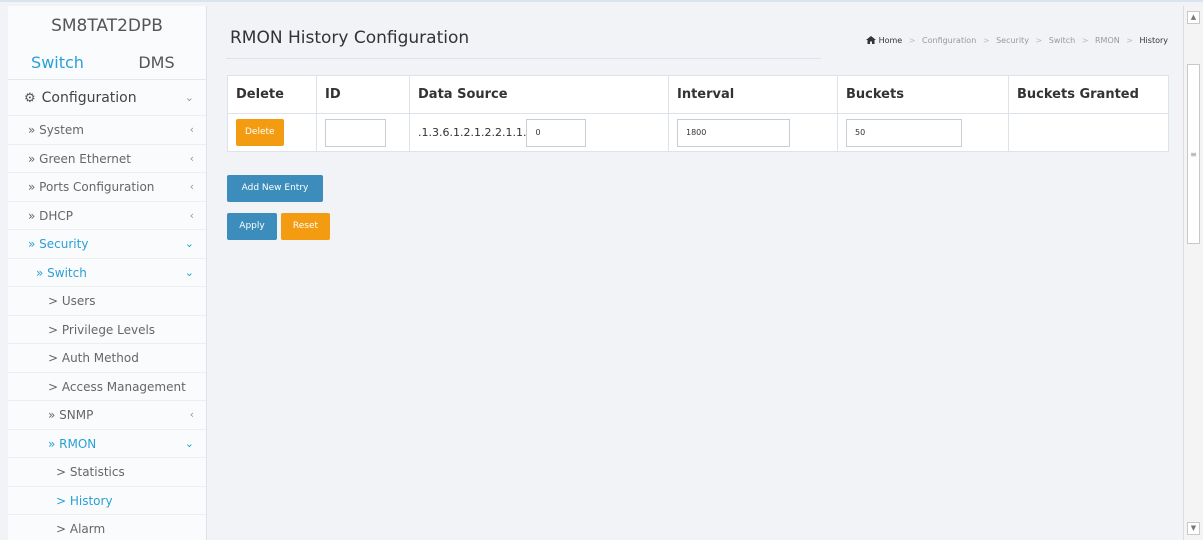 Image resolution: width=1203 pixels, height=540 pixels. I want to click on sidebar-item-history: > History, so click(107, 501).